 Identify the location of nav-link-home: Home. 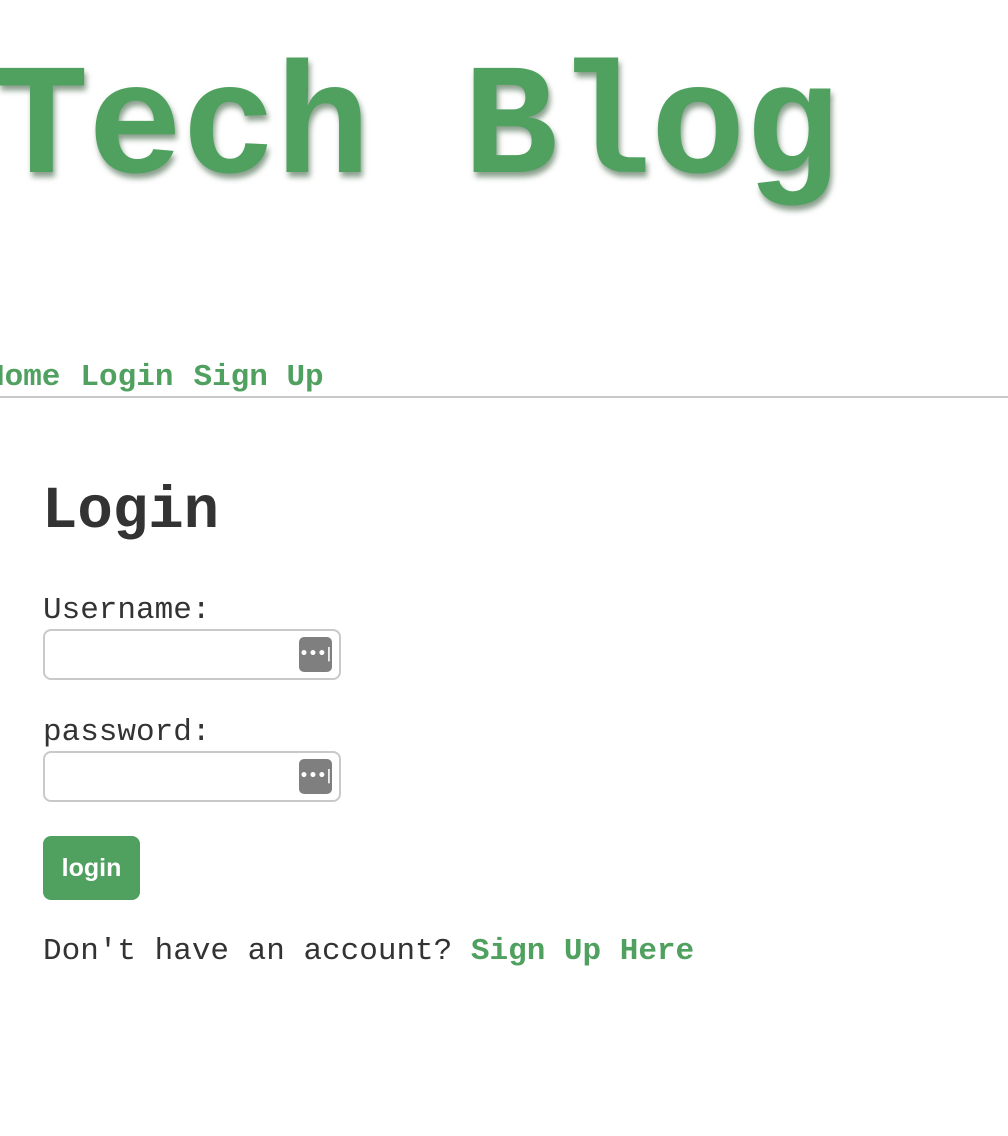
(30, 378).